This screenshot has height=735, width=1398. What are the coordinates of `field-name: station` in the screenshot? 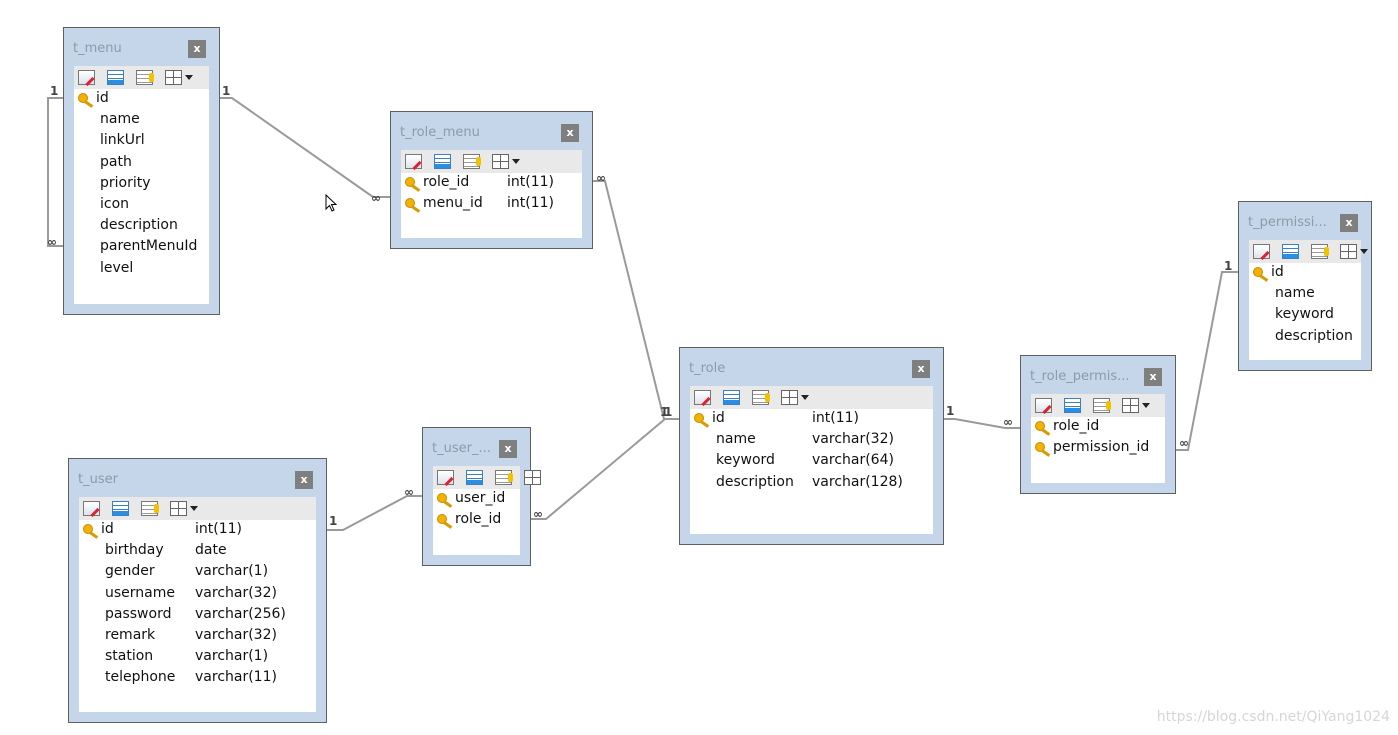 It's located at (129, 656).